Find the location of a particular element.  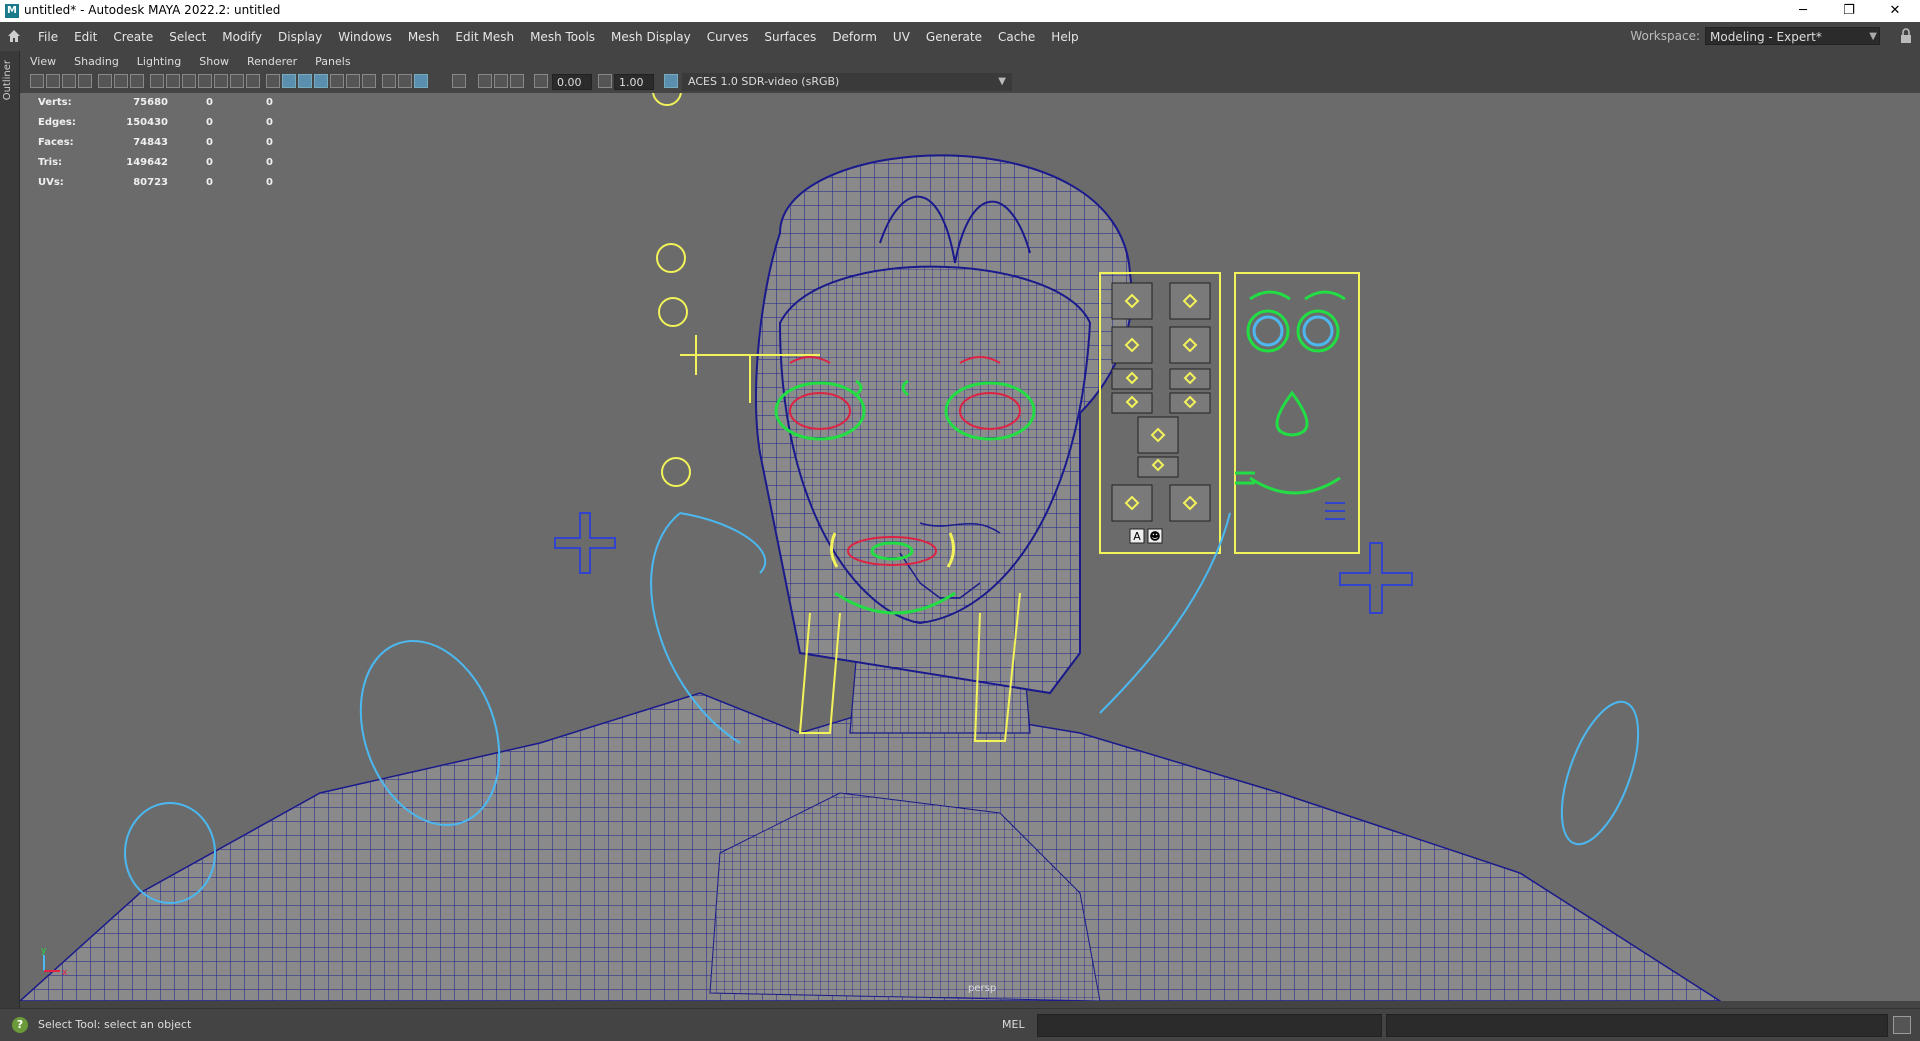

hud-value: 80723 is located at coordinates (150, 182).